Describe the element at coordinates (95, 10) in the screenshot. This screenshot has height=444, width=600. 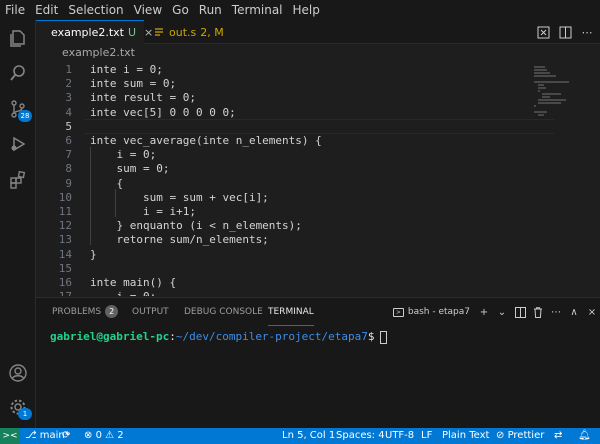
I see `menu-selection: Selection` at that location.